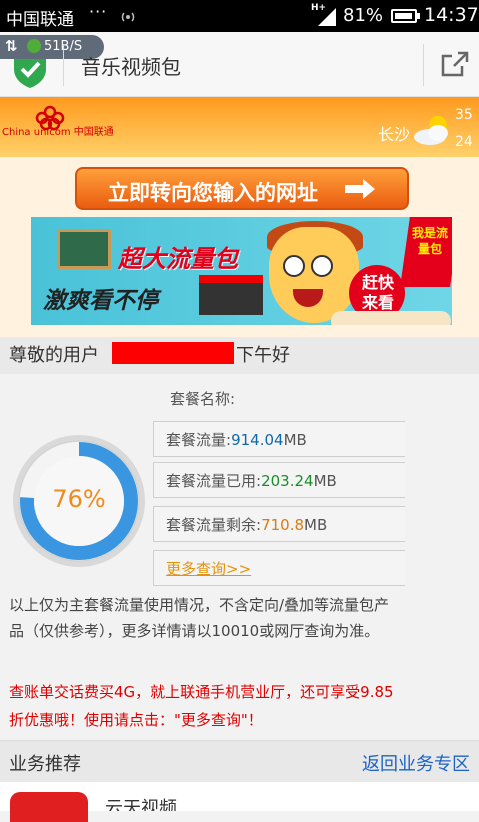 Image resolution: width=479 pixels, height=822 pixels. Describe the element at coordinates (58, 132) in the screenshot. I see `logo-text: China unicom 中国联通` at that location.